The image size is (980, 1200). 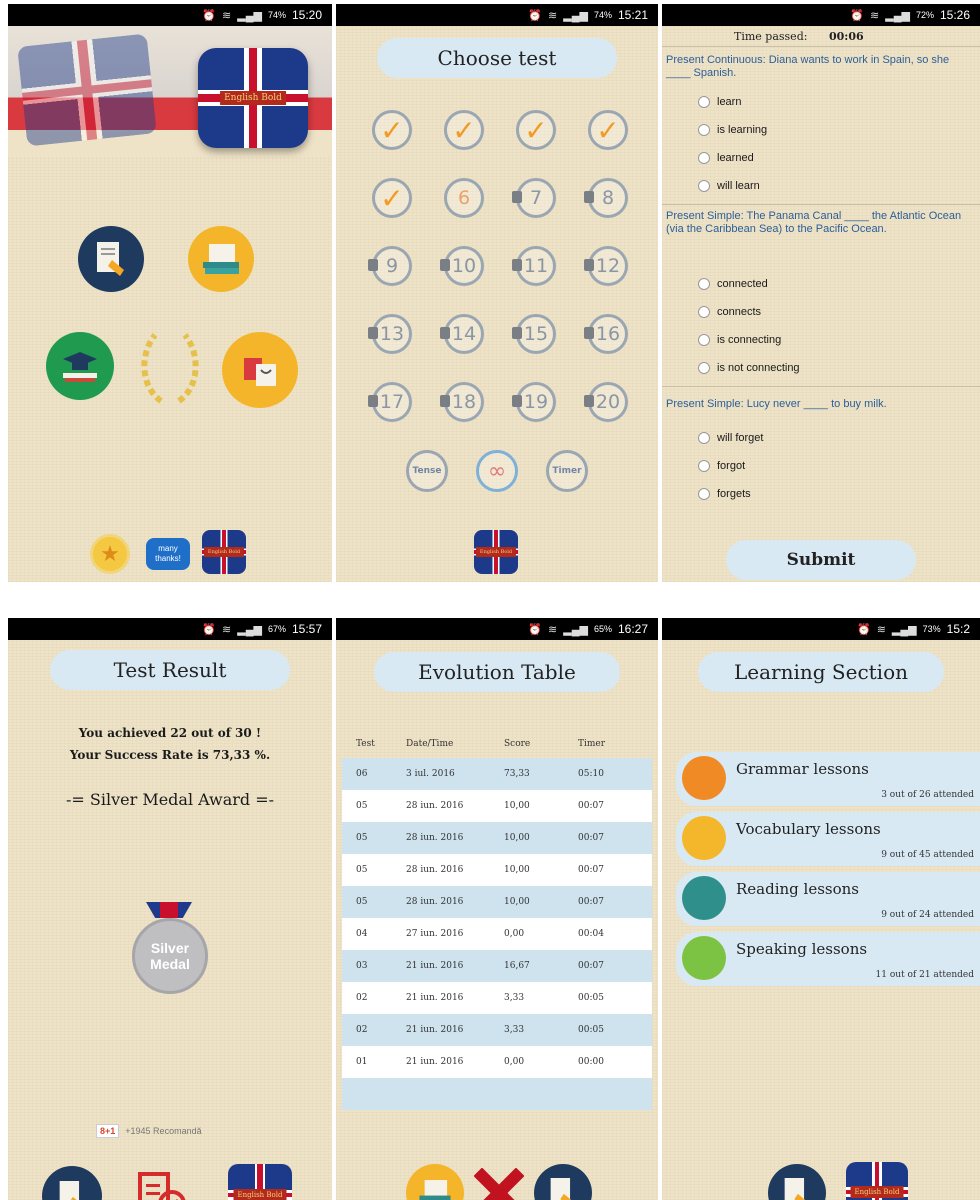 What do you see at coordinates (464, 130) in the screenshot?
I see `test-2-button: ✓` at bounding box center [464, 130].